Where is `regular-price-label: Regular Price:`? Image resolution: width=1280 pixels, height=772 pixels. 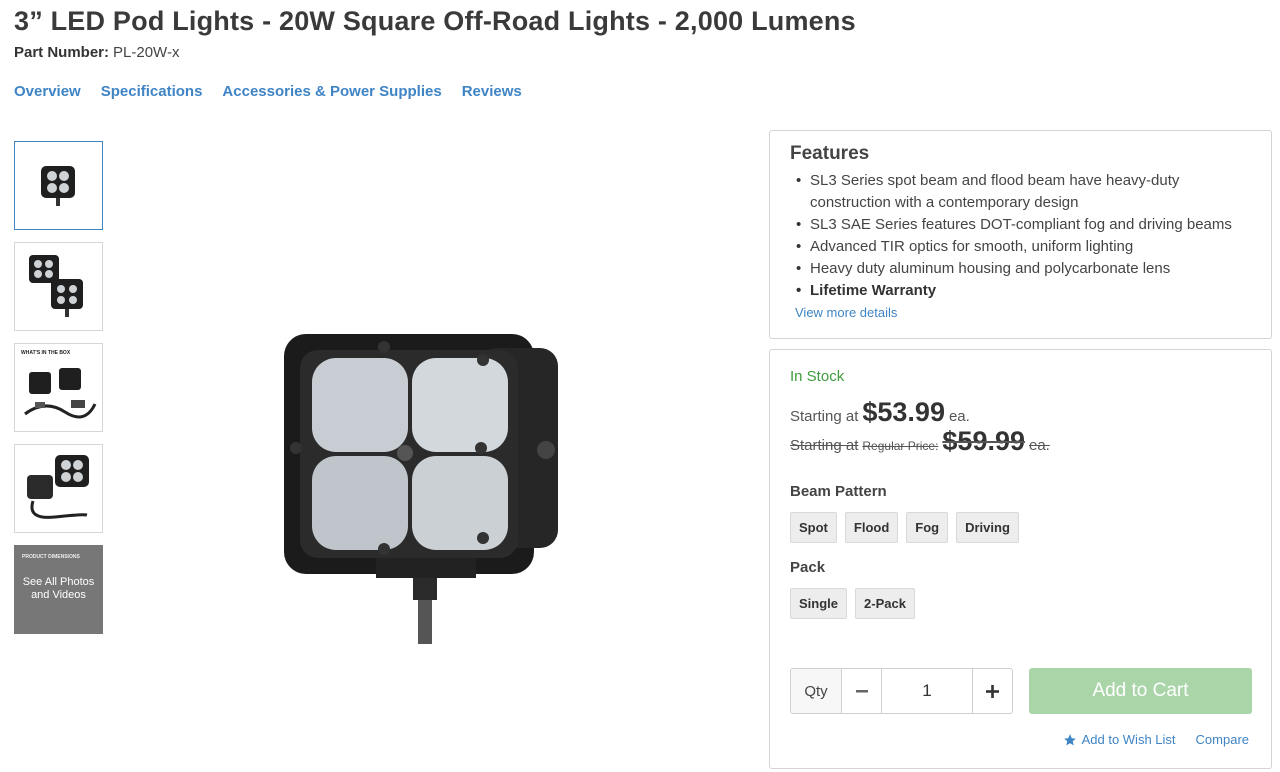
regular-price-label: Regular Price: is located at coordinates (900, 446).